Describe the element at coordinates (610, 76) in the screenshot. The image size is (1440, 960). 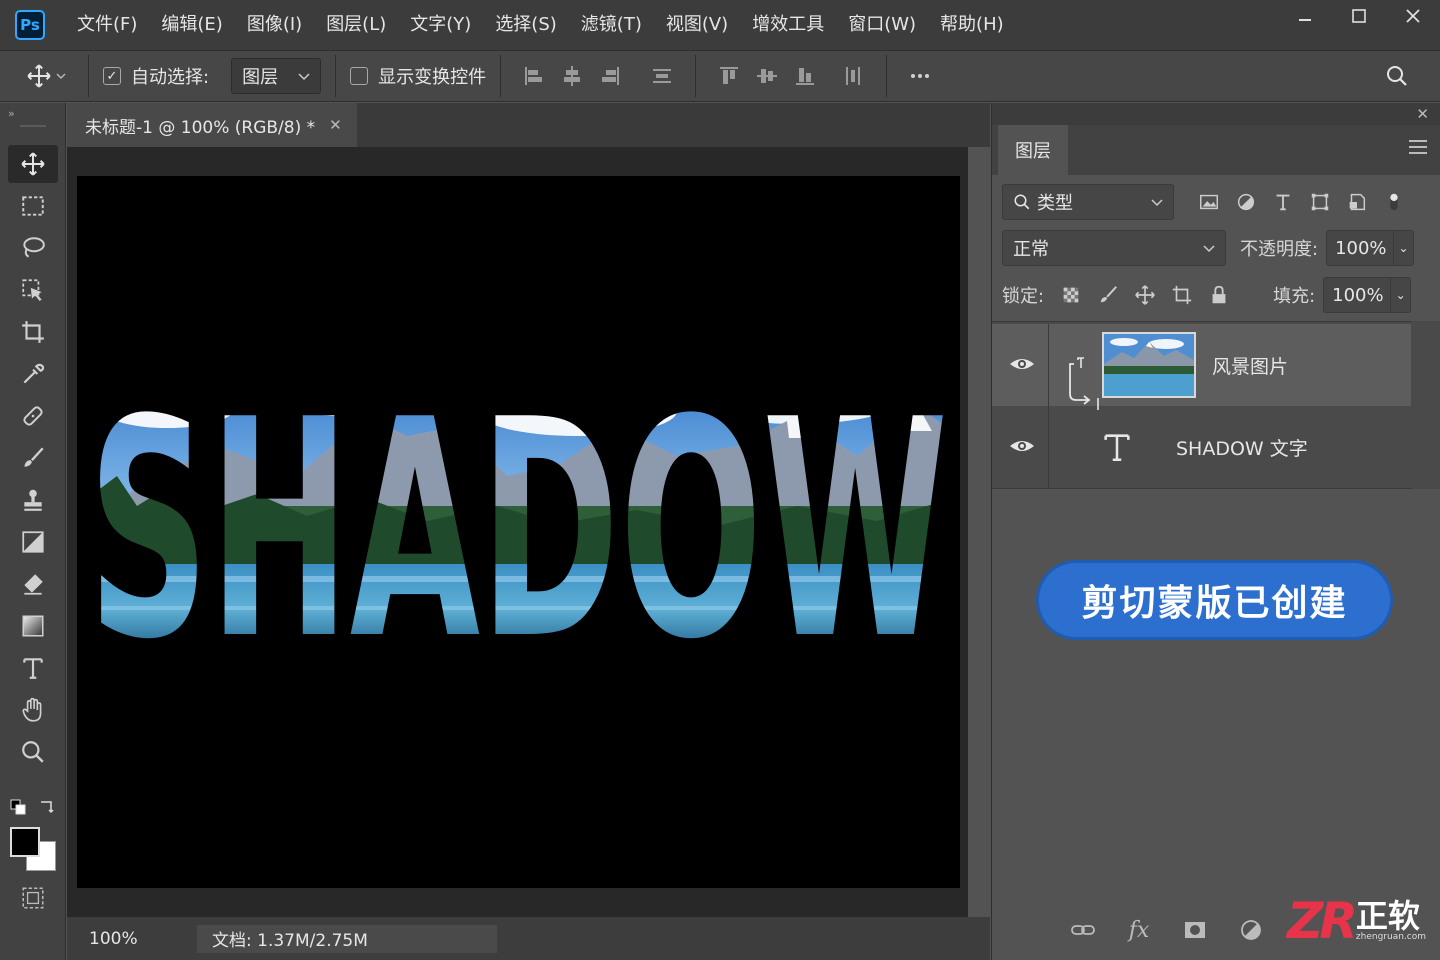
I see `align-right-button` at that location.